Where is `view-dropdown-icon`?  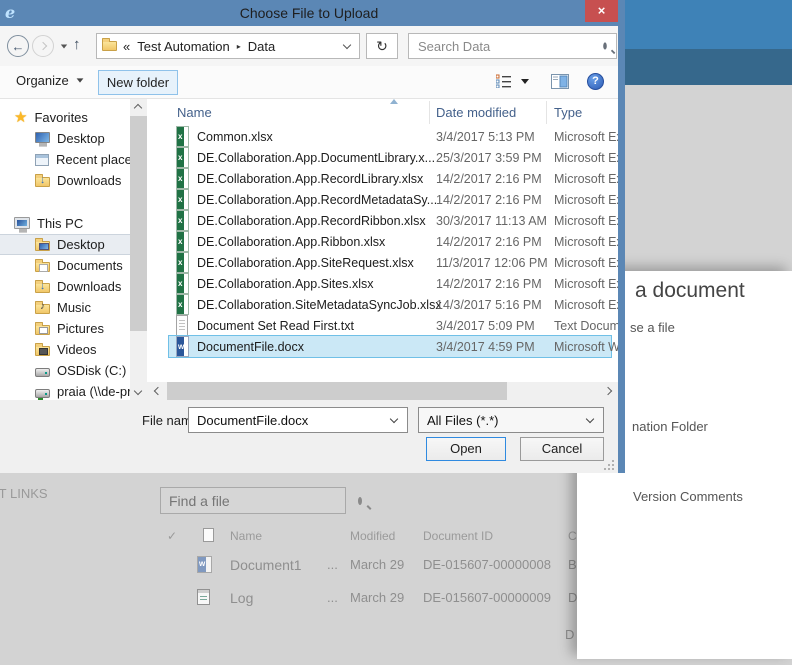 view-dropdown-icon is located at coordinates (525, 81).